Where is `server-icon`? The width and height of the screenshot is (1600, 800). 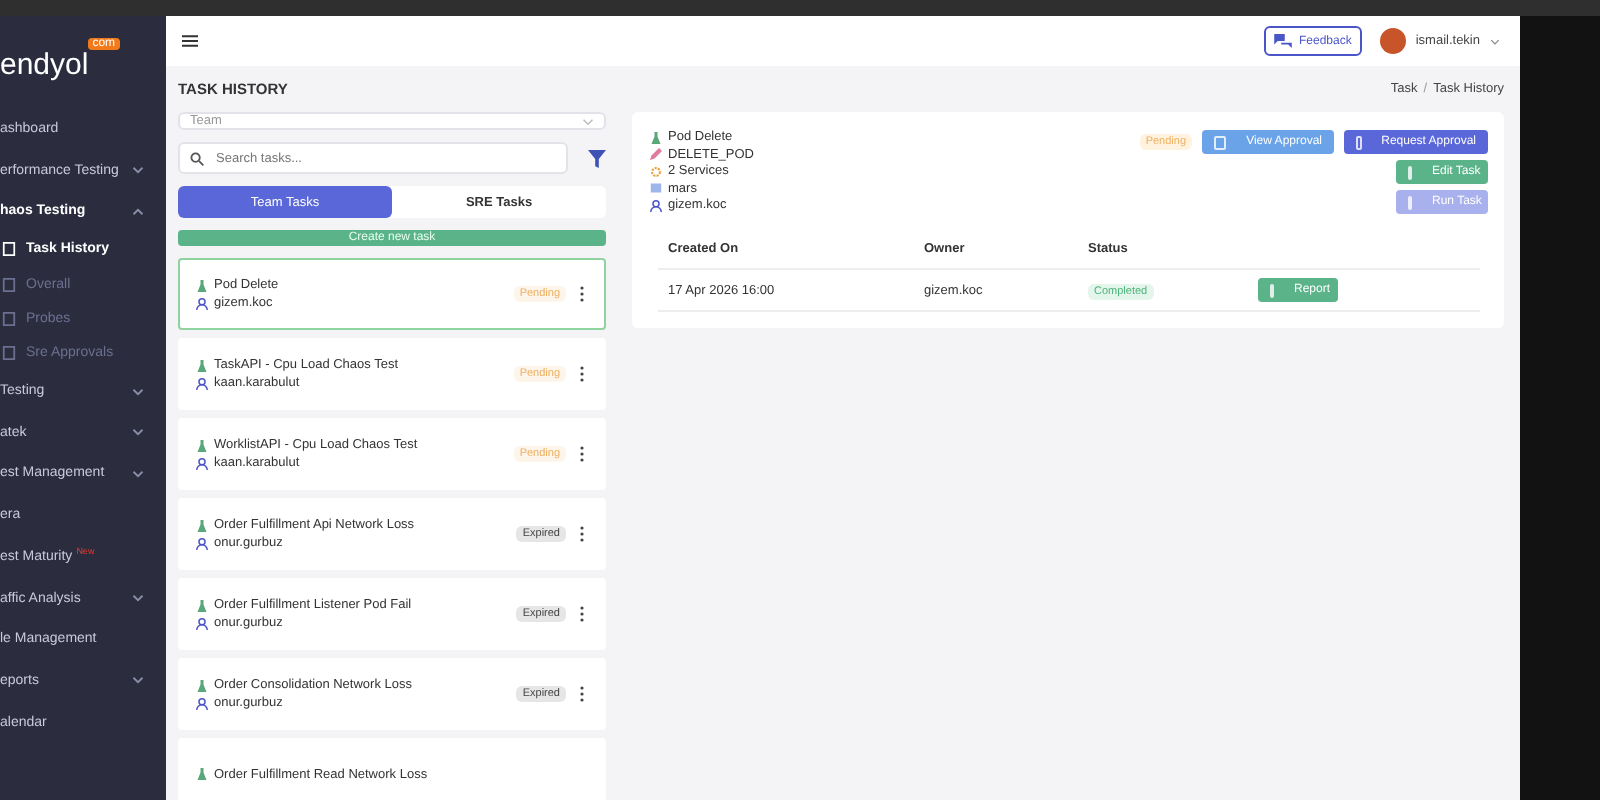
server-icon is located at coordinates (656, 188).